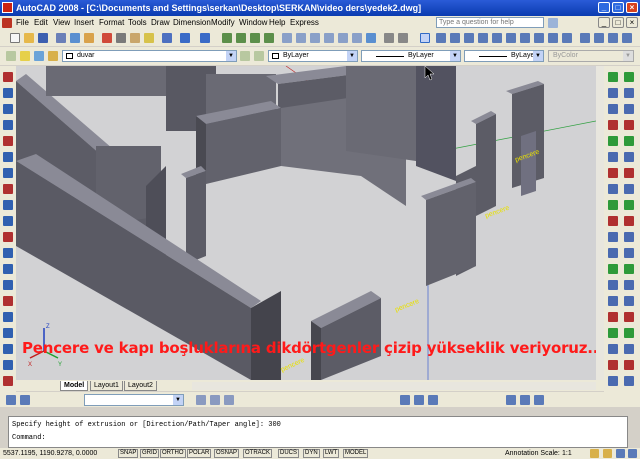 The height and width of the screenshot is (459, 640). Describe the element at coordinates (185, 38) in the screenshot. I see `undo-icon` at that location.